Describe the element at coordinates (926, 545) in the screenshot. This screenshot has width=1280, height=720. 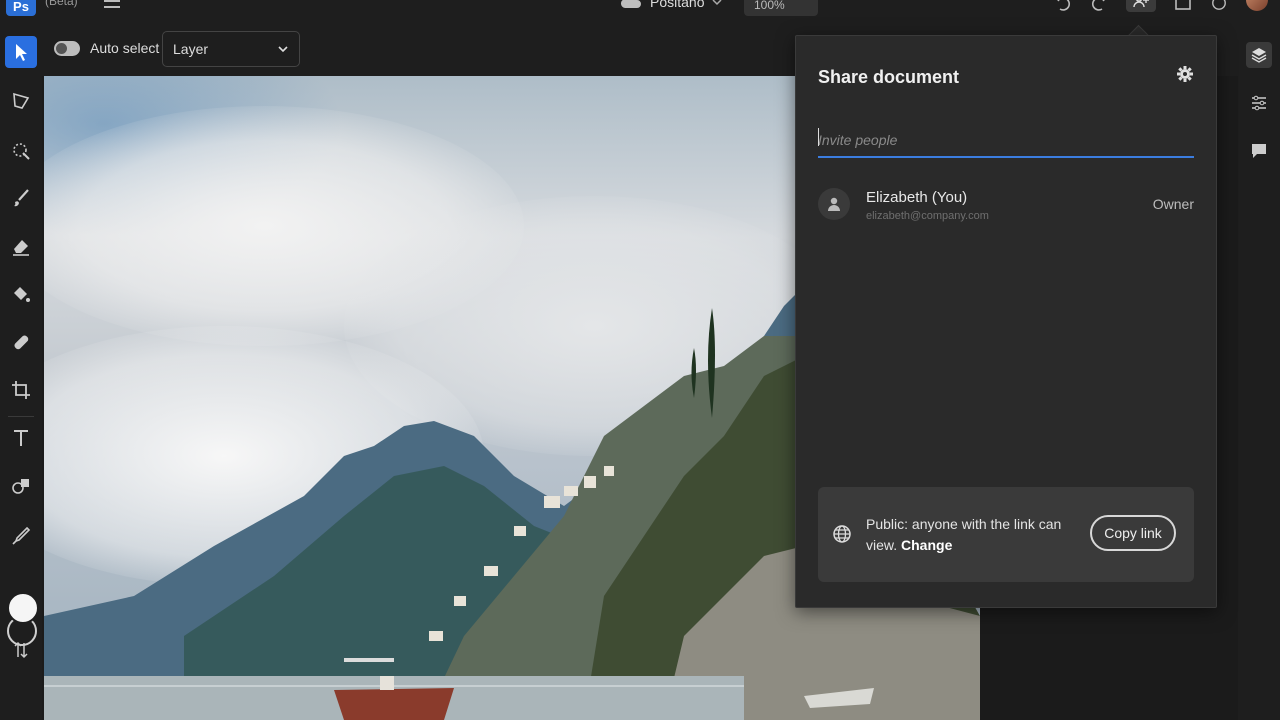
I see `change-access-link: Change` at that location.